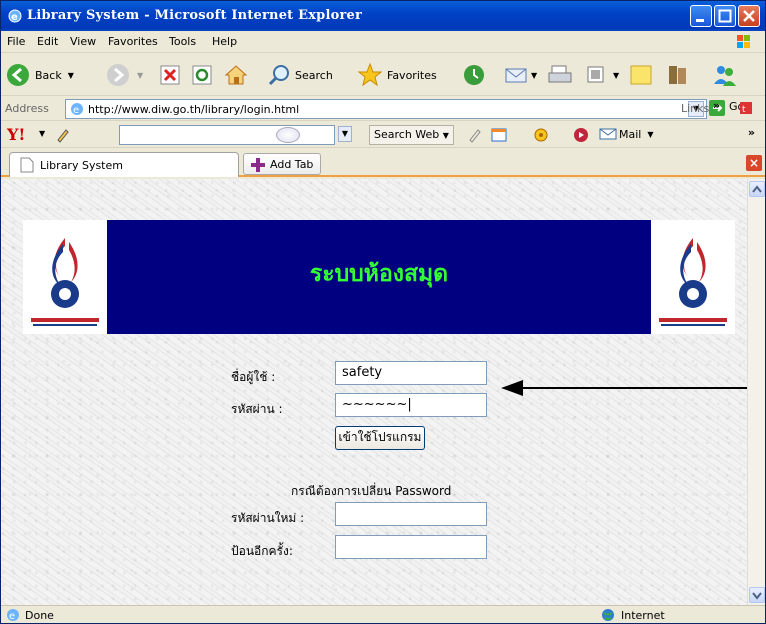 The width and height of the screenshot is (766, 624). Describe the element at coordinates (345, 134) in the screenshot. I see `yahoo-search-dropdown-icon: ▼` at that location.